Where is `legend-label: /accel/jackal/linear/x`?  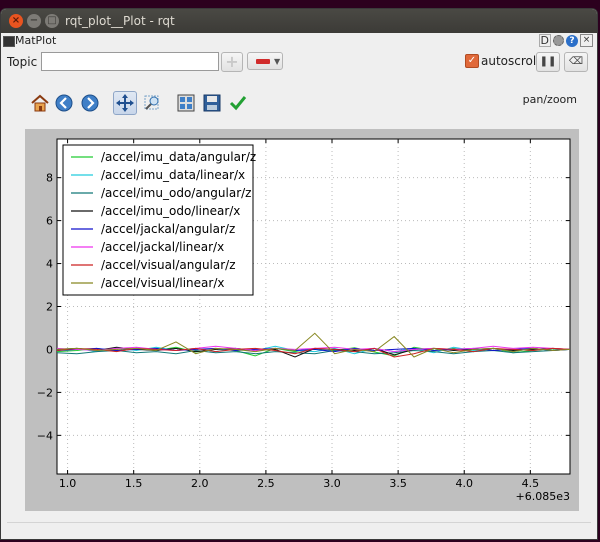 legend-label: /accel/jackal/linear/x is located at coordinates (162, 247).